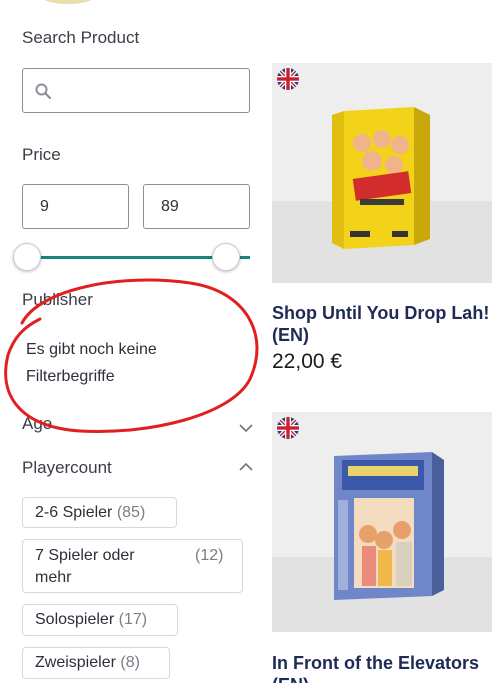 The width and height of the screenshot is (492, 683). What do you see at coordinates (307, 361) in the screenshot?
I see `product-price: 22,00 €` at bounding box center [307, 361].